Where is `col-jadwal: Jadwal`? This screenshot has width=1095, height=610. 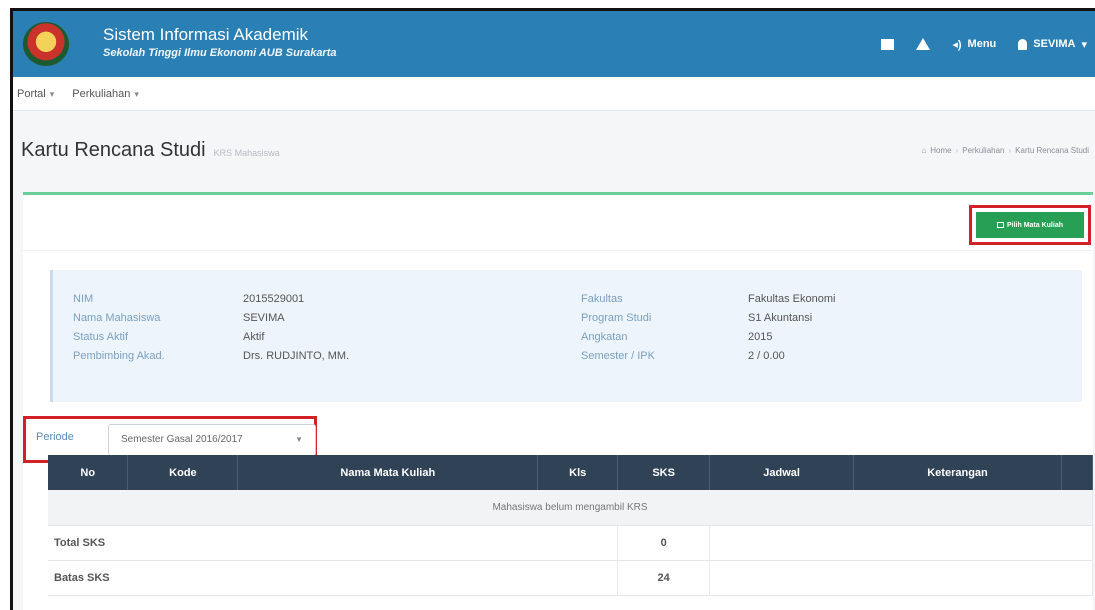 col-jadwal: Jadwal is located at coordinates (782, 472).